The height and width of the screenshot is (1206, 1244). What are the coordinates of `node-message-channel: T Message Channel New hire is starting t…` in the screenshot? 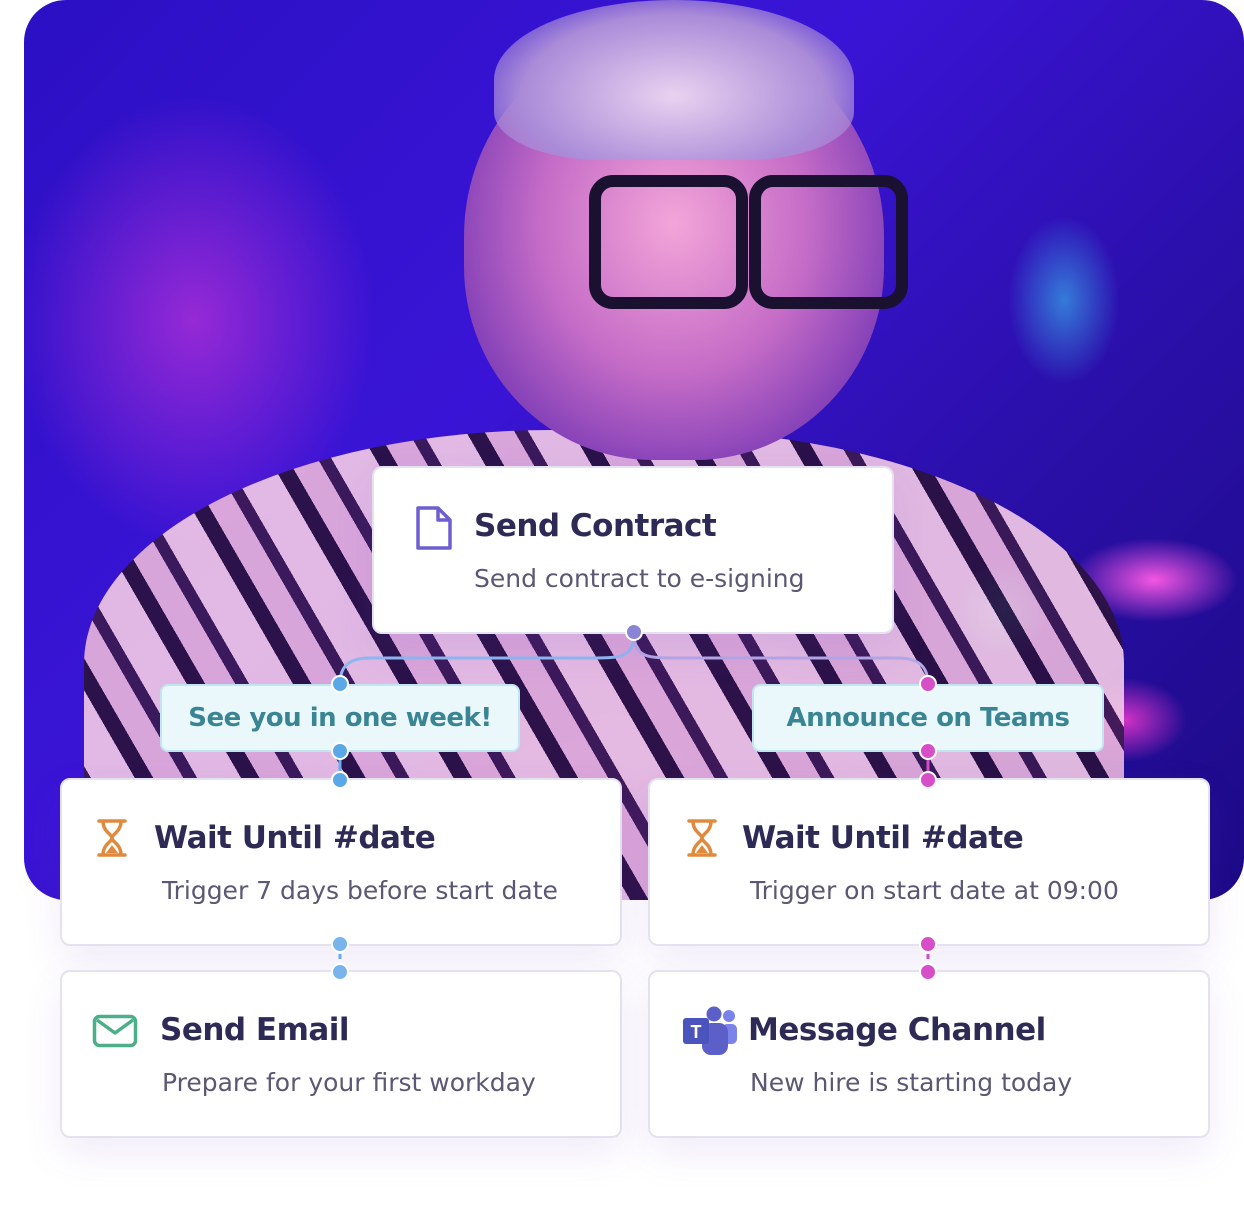 It's located at (929, 1054).